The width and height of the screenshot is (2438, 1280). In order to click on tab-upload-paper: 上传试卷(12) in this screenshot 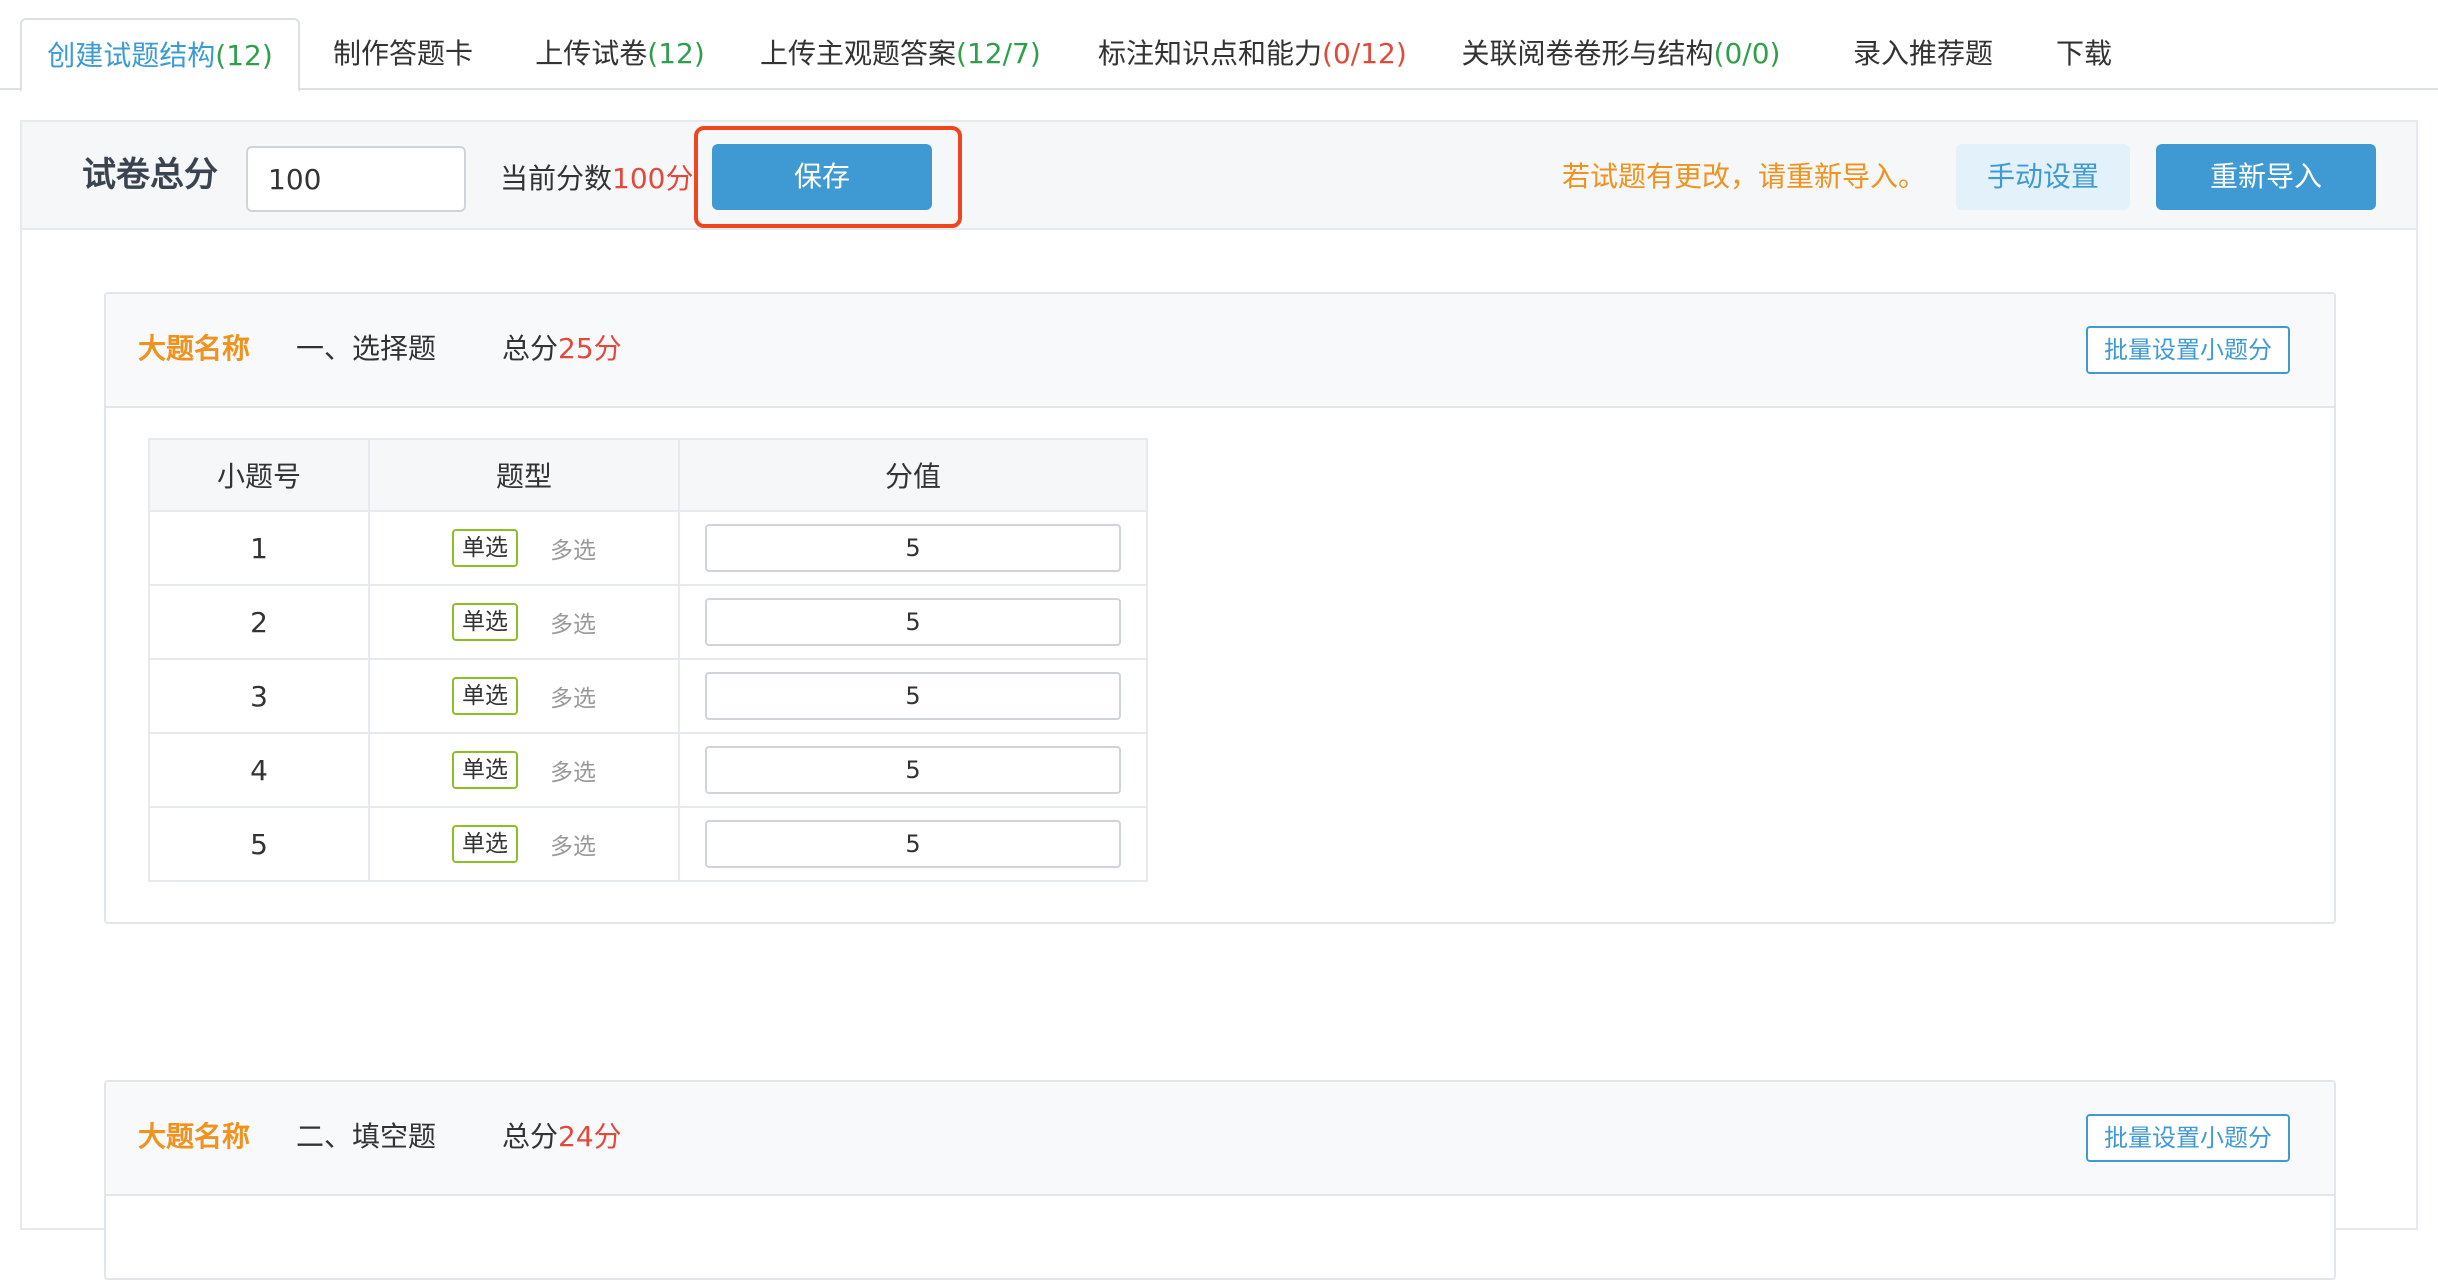, I will do `click(620, 54)`.